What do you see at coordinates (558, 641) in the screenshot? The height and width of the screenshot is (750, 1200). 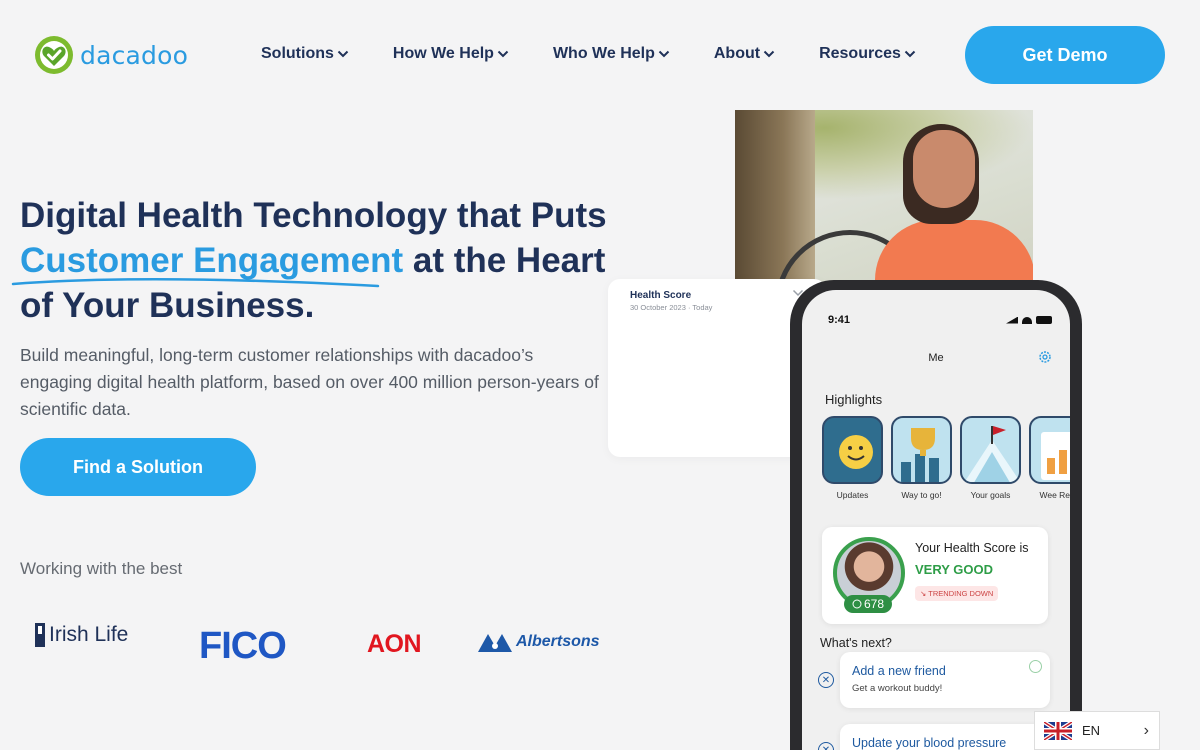 I see `albertsons-text: Albertsons` at bounding box center [558, 641].